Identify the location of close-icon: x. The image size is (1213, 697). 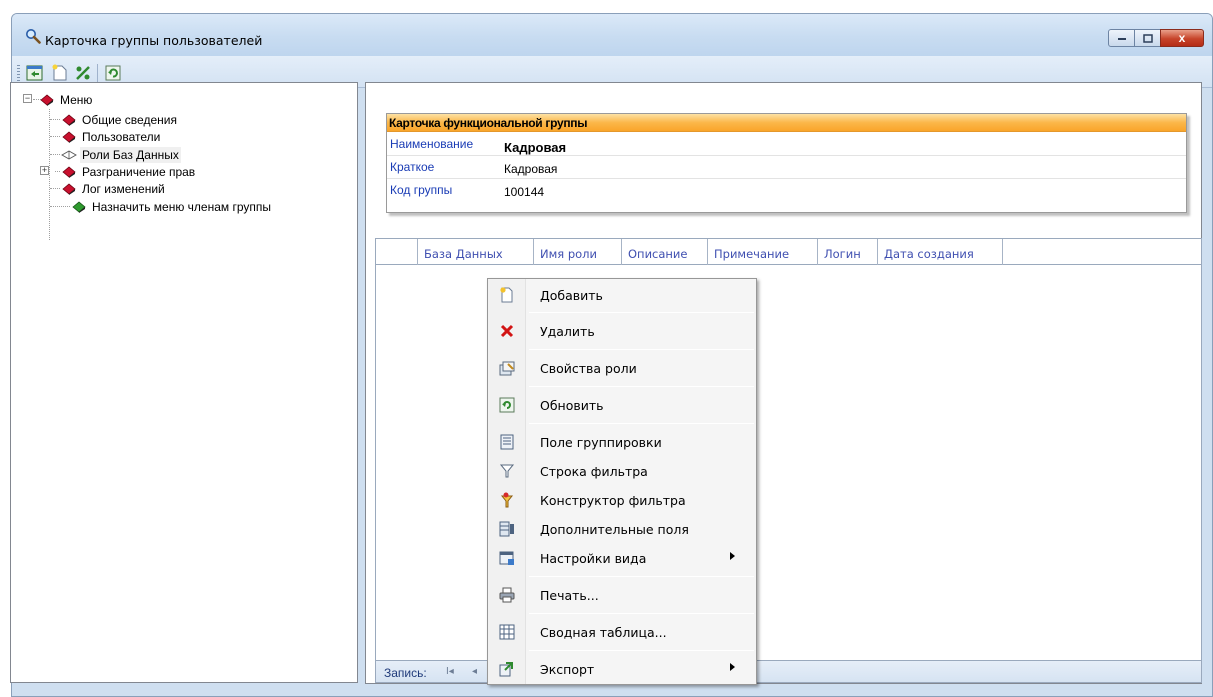
(1182, 38).